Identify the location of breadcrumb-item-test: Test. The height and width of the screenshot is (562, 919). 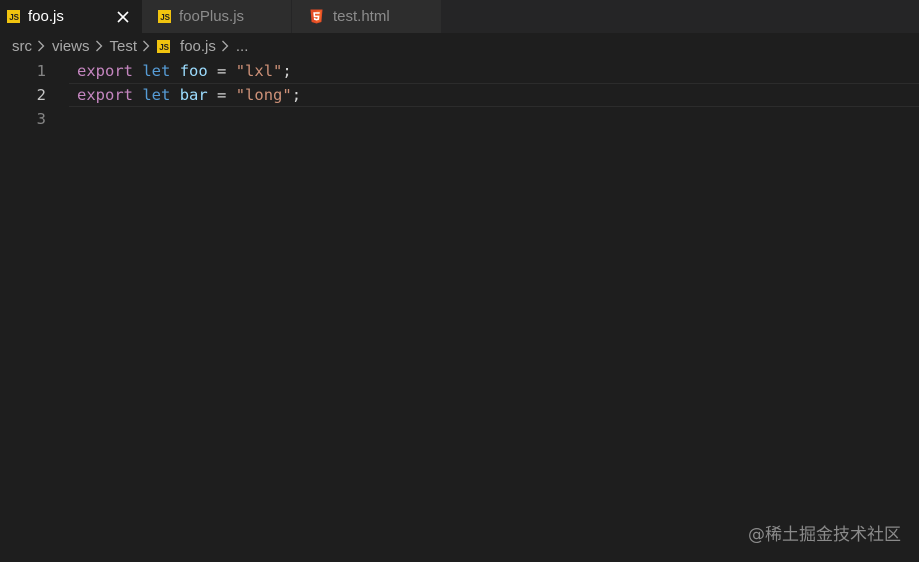
(124, 46).